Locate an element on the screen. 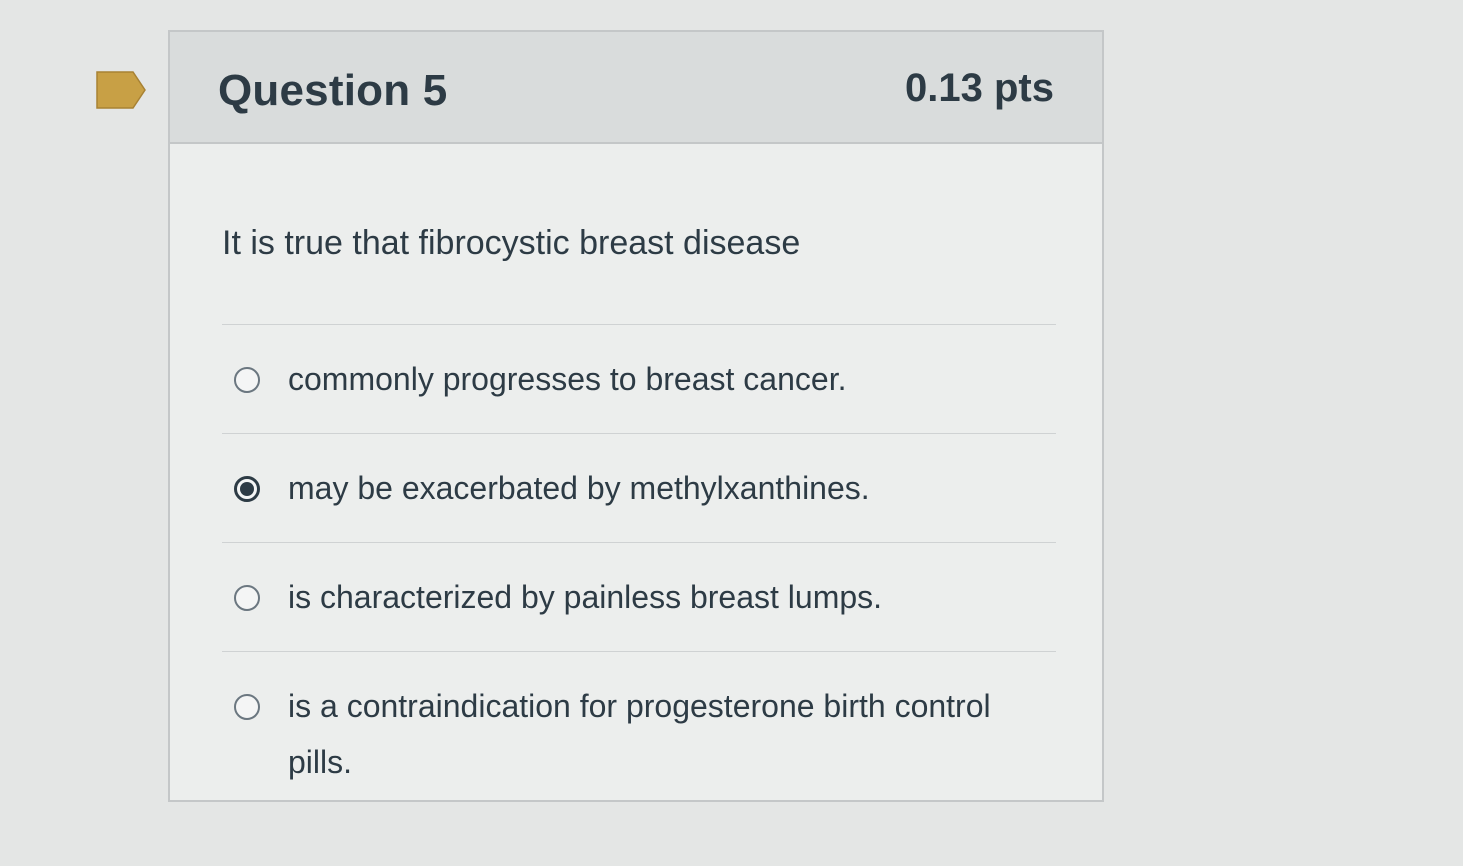 The image size is (1463, 866). answer-option-2: may be exacerbated by methylxanthines. is located at coordinates (639, 487).